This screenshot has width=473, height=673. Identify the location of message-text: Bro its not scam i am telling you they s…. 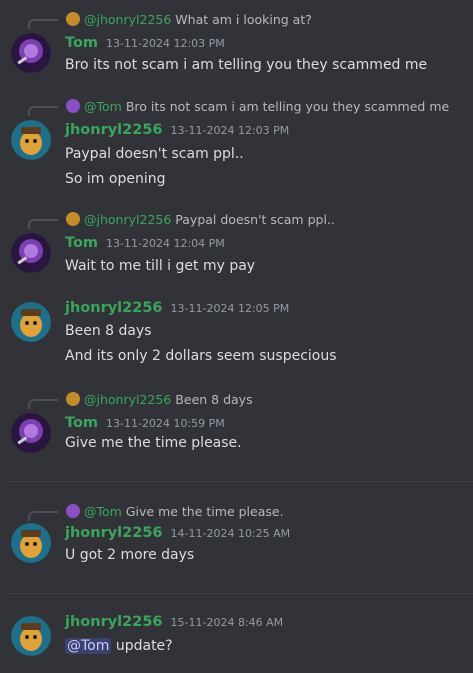
(246, 65).